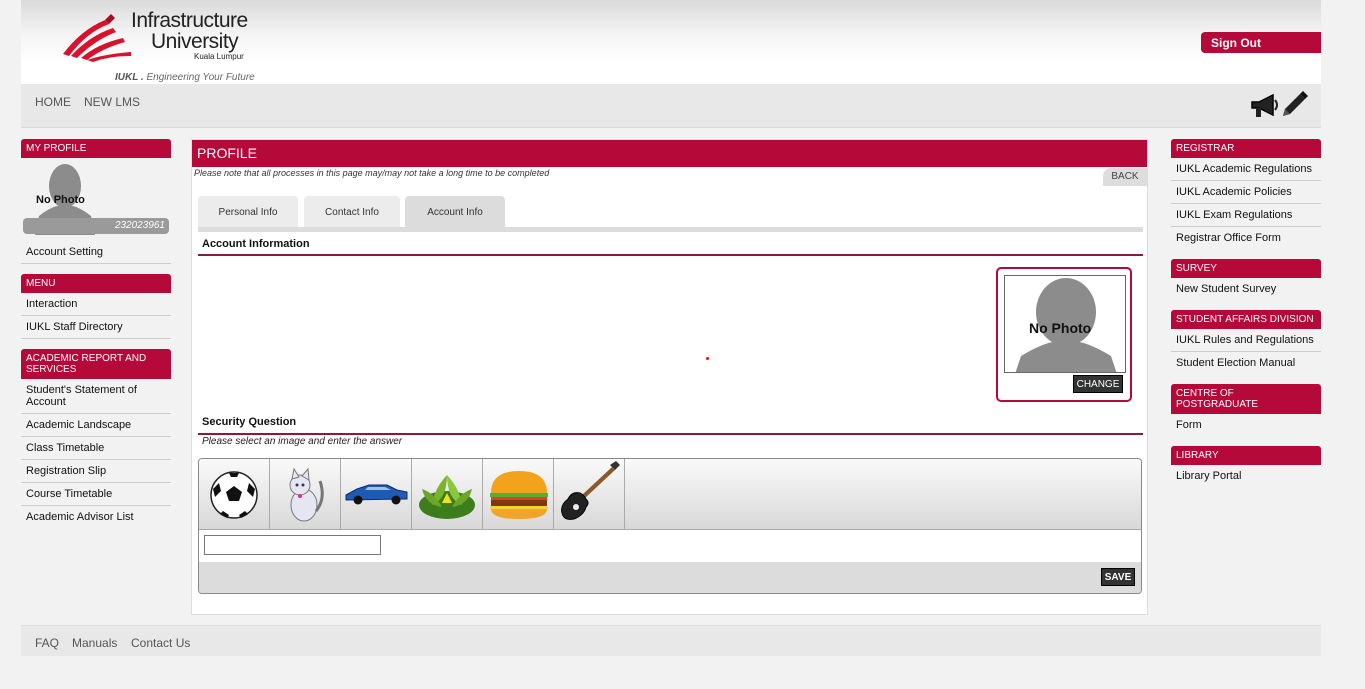 The image size is (1365, 689). What do you see at coordinates (94, 643) in the screenshot?
I see `footer-manuals: Manuals` at bounding box center [94, 643].